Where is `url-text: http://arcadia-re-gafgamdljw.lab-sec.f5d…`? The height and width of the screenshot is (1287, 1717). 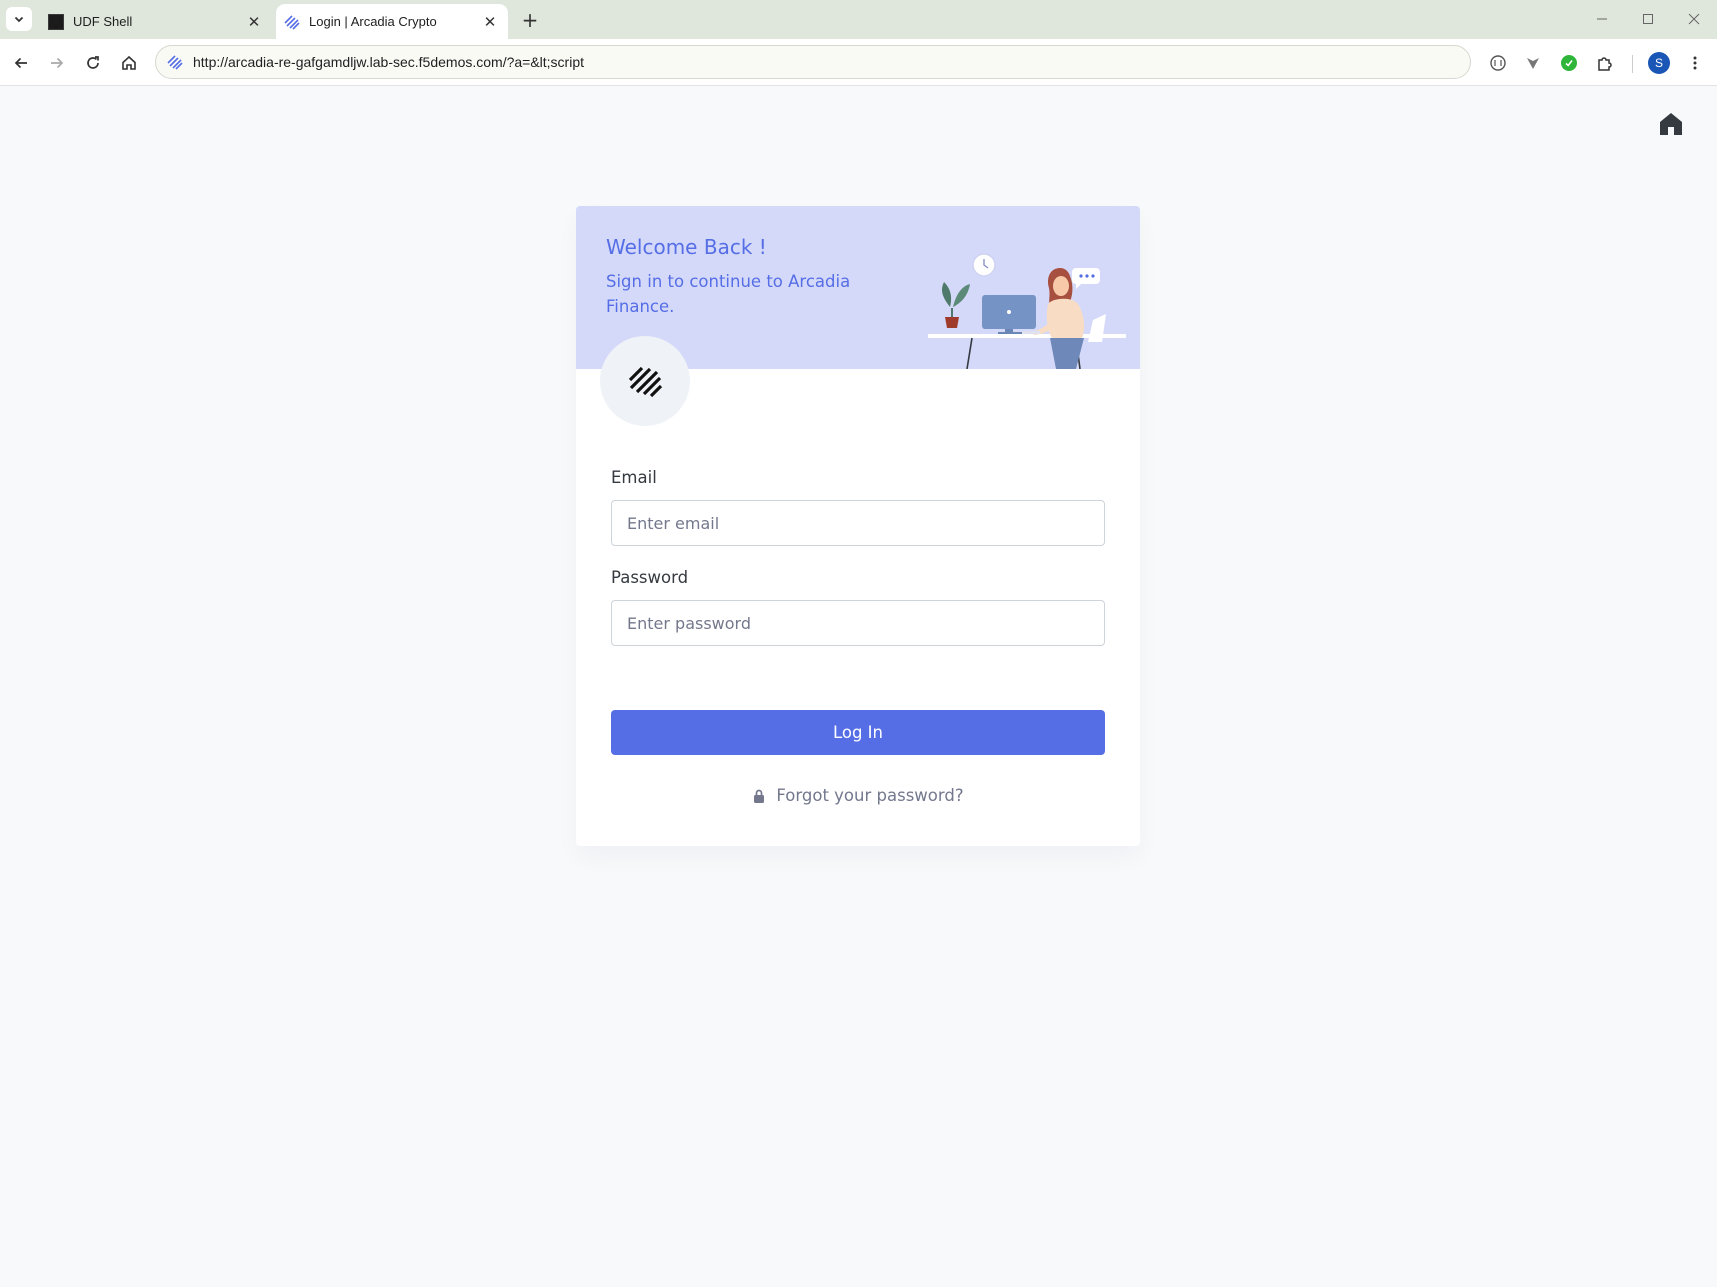 url-text: http://arcadia-re-gafgamdljw.lab-sec.f5d… is located at coordinates (389, 62).